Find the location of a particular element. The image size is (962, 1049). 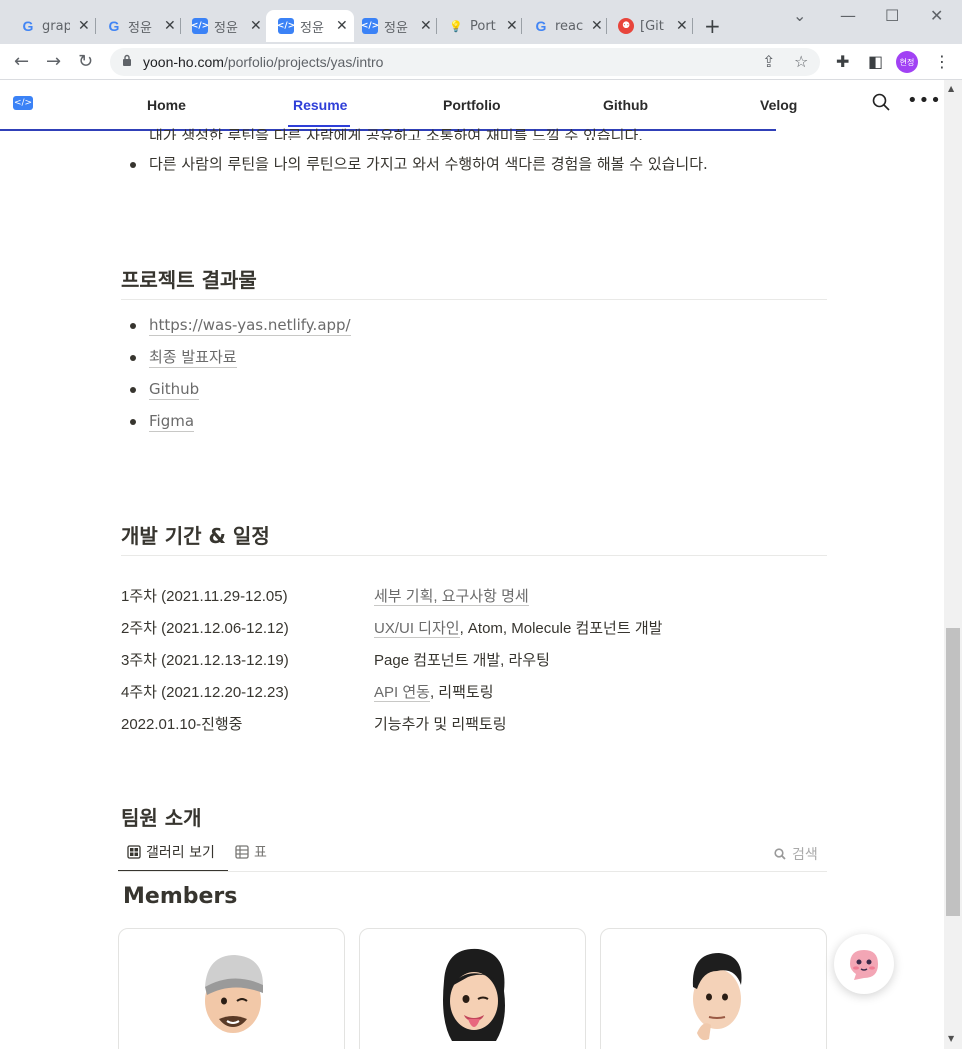

schedule-heading: 개발 기간 & 일정 is located at coordinates (195, 536).